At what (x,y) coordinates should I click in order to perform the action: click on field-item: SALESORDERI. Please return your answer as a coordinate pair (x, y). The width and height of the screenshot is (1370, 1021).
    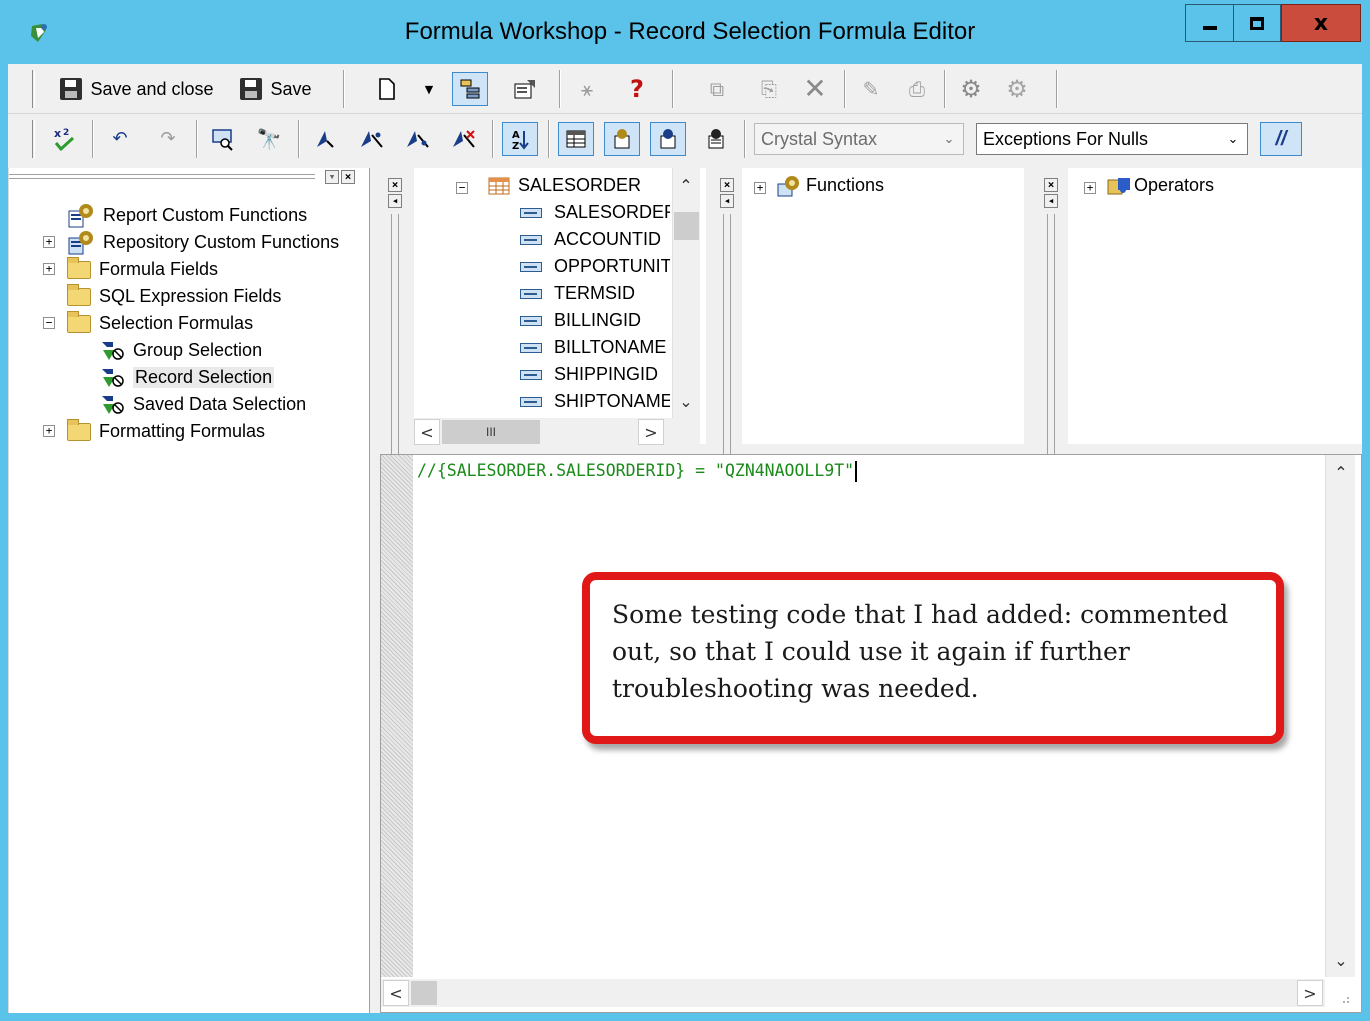
    Looking at the image, I should click on (595, 212).